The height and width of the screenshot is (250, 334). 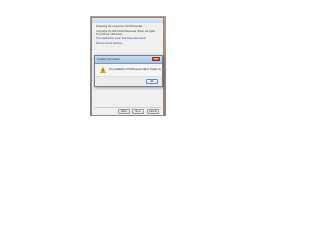 What do you see at coordinates (109, 34) in the screenshot?
I see `installer-instruction: To continue, click Next.` at bounding box center [109, 34].